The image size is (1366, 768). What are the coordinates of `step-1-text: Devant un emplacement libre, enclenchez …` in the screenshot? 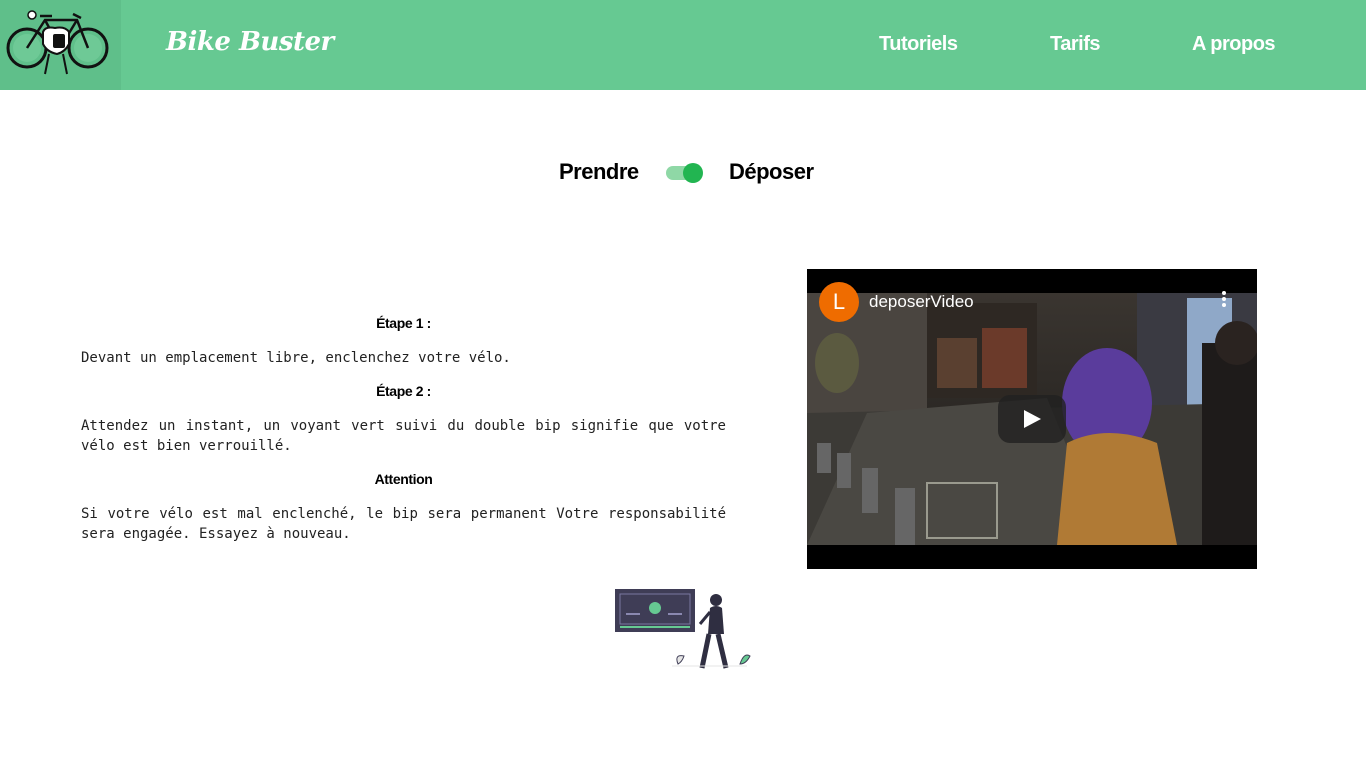 It's located at (296, 358).